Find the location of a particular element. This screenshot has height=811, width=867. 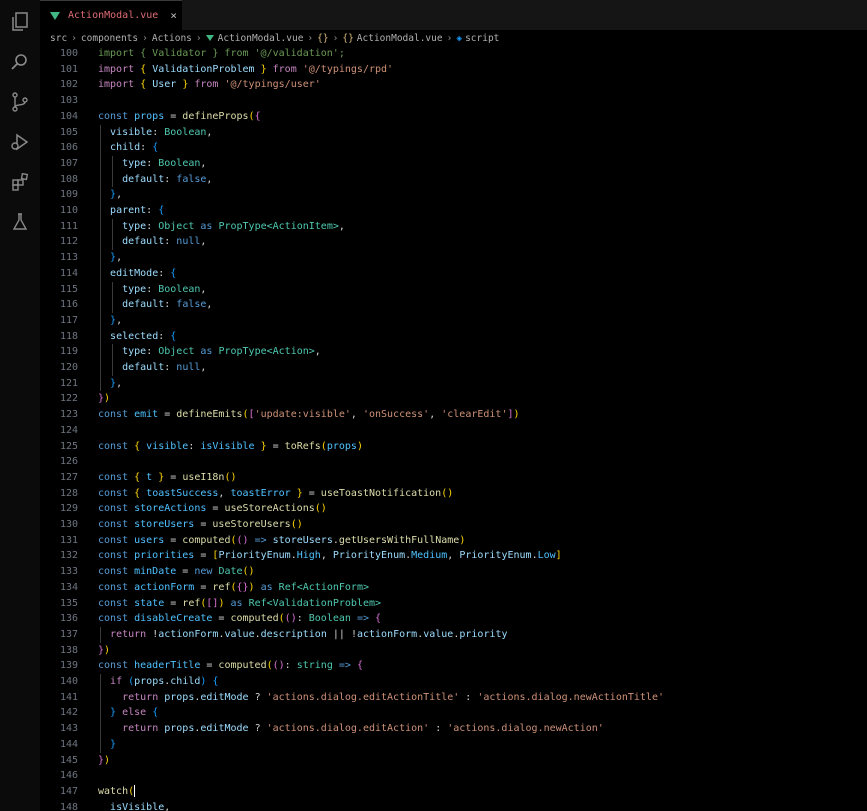

line-number: 136 is located at coordinates (68, 619).